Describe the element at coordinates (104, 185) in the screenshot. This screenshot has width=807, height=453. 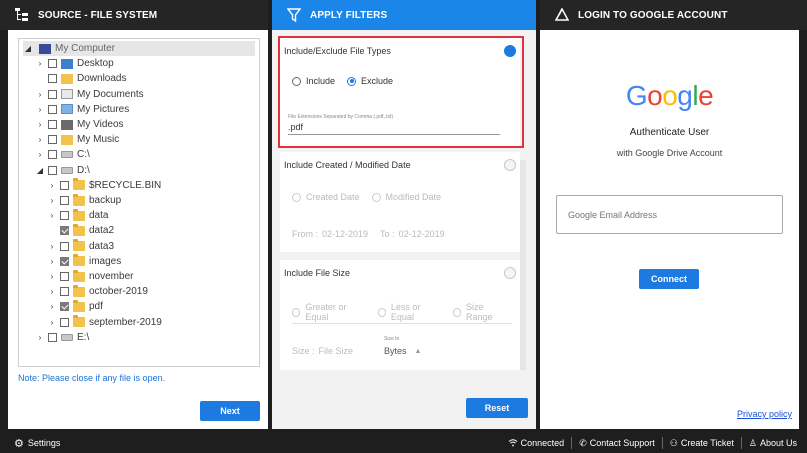
I see `tree-item: › $RECYCLE.BIN` at that location.